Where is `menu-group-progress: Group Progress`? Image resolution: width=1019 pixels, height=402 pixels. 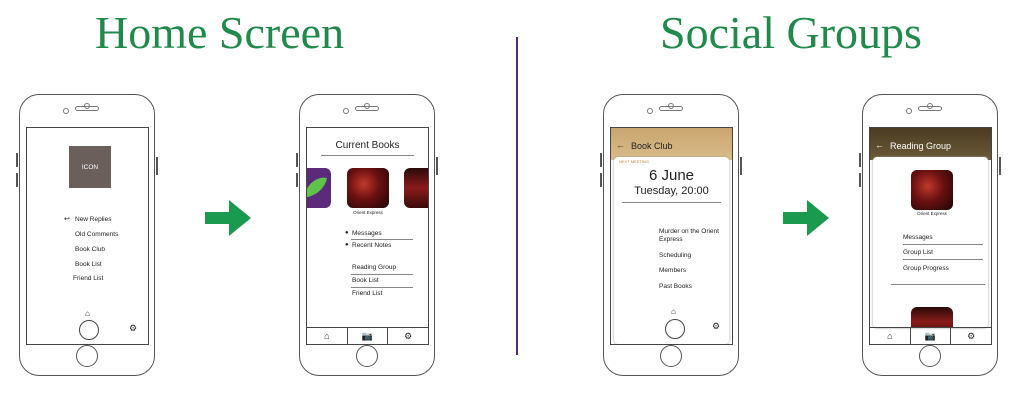
menu-group-progress: Group Progress is located at coordinates (926, 268).